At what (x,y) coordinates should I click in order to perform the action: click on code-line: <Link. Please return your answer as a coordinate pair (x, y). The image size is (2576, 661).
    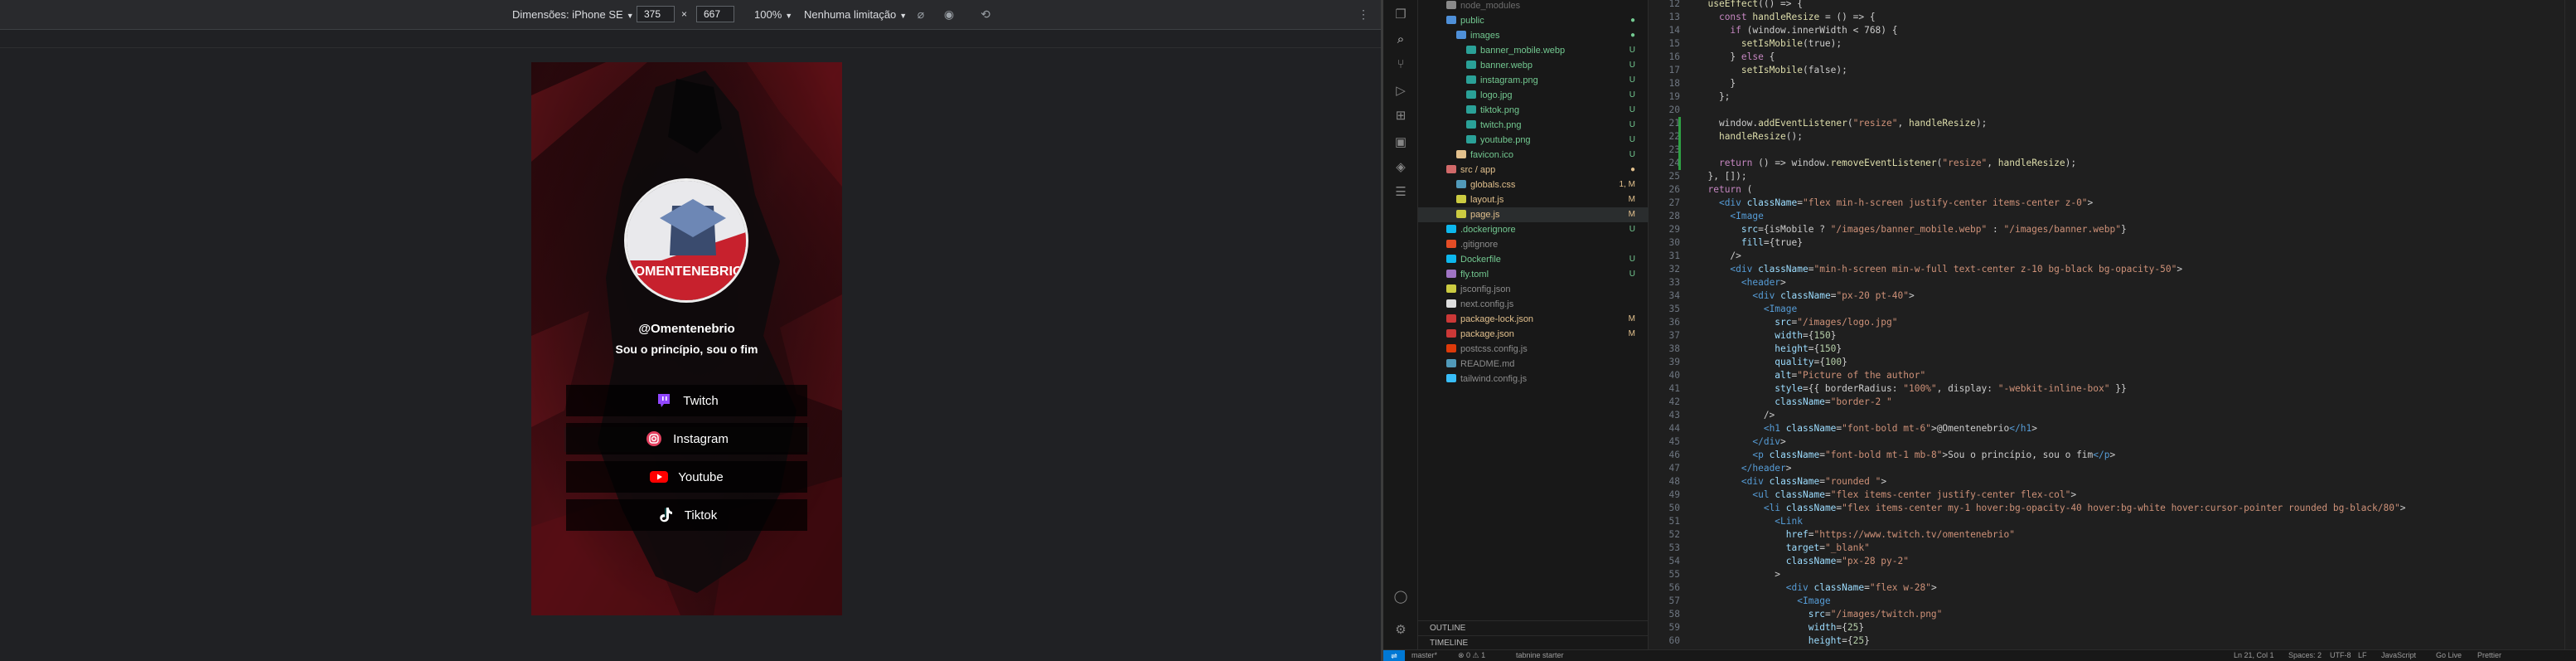
    Looking at the image, I should click on (1750, 521).